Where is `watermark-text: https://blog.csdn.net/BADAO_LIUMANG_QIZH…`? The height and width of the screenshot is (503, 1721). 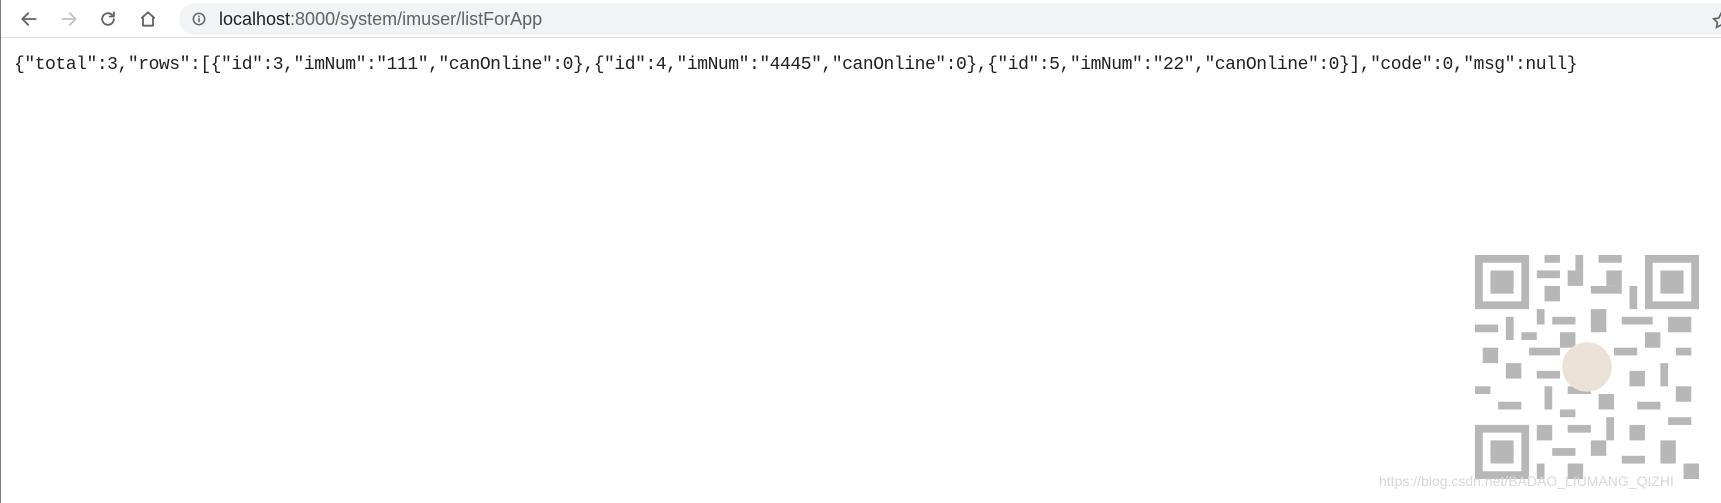 watermark-text: https://blog.csdn.net/BADAO_LIUMANG_QIZH… is located at coordinates (1526, 481).